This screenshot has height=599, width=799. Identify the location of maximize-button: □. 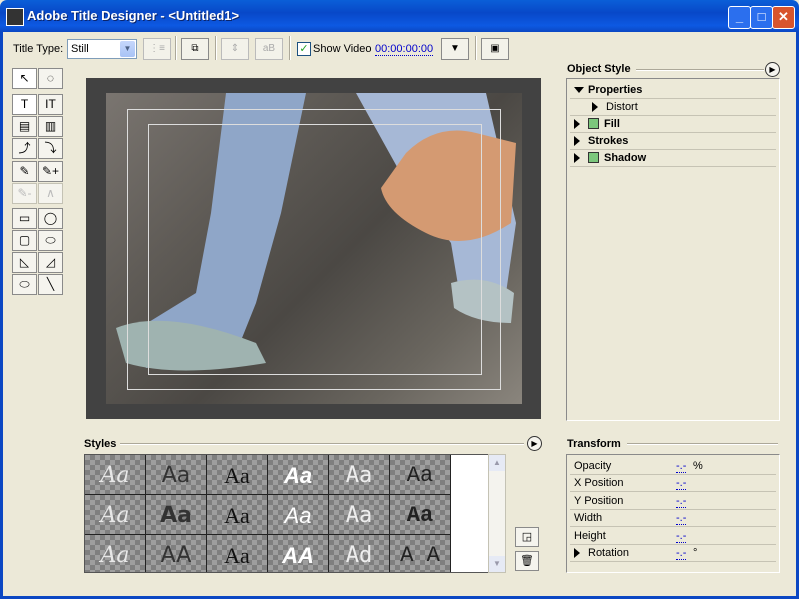
(761, 17).